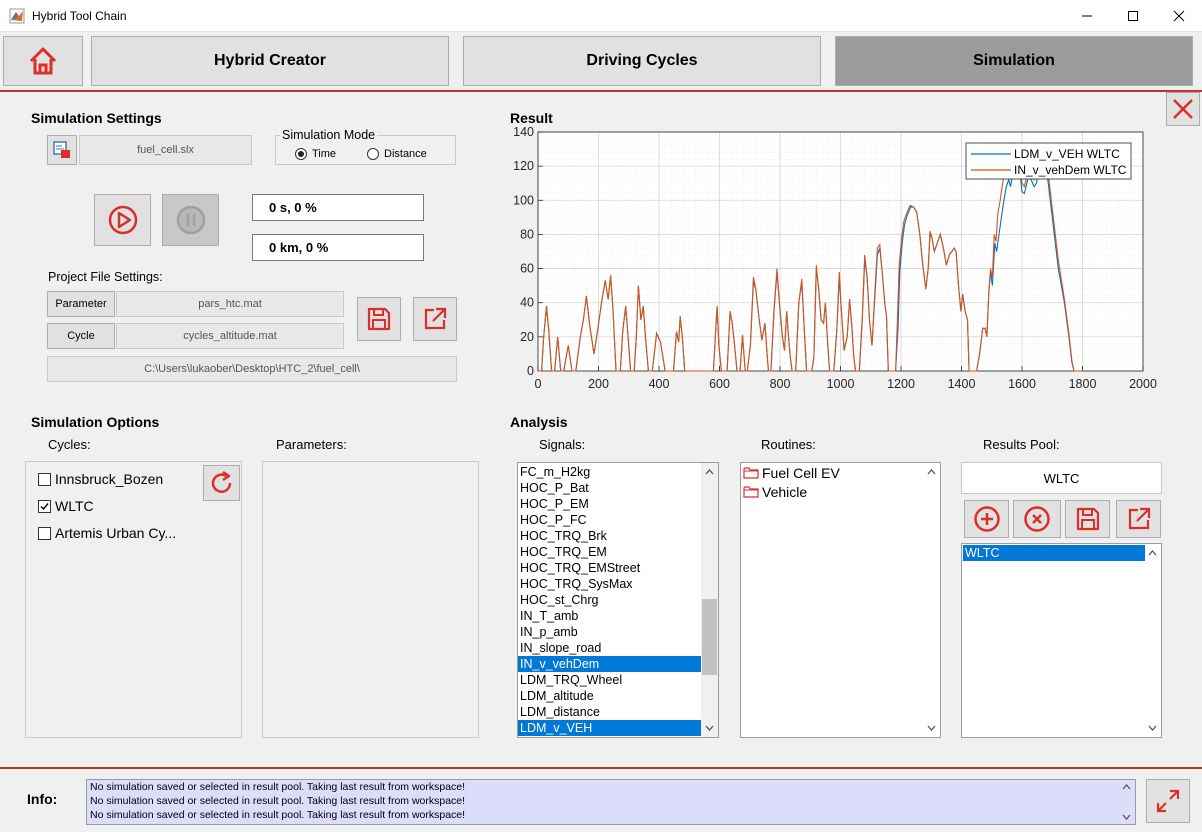  What do you see at coordinates (610, 520) in the screenshot?
I see `signal-item: HOC_P_FC` at bounding box center [610, 520].